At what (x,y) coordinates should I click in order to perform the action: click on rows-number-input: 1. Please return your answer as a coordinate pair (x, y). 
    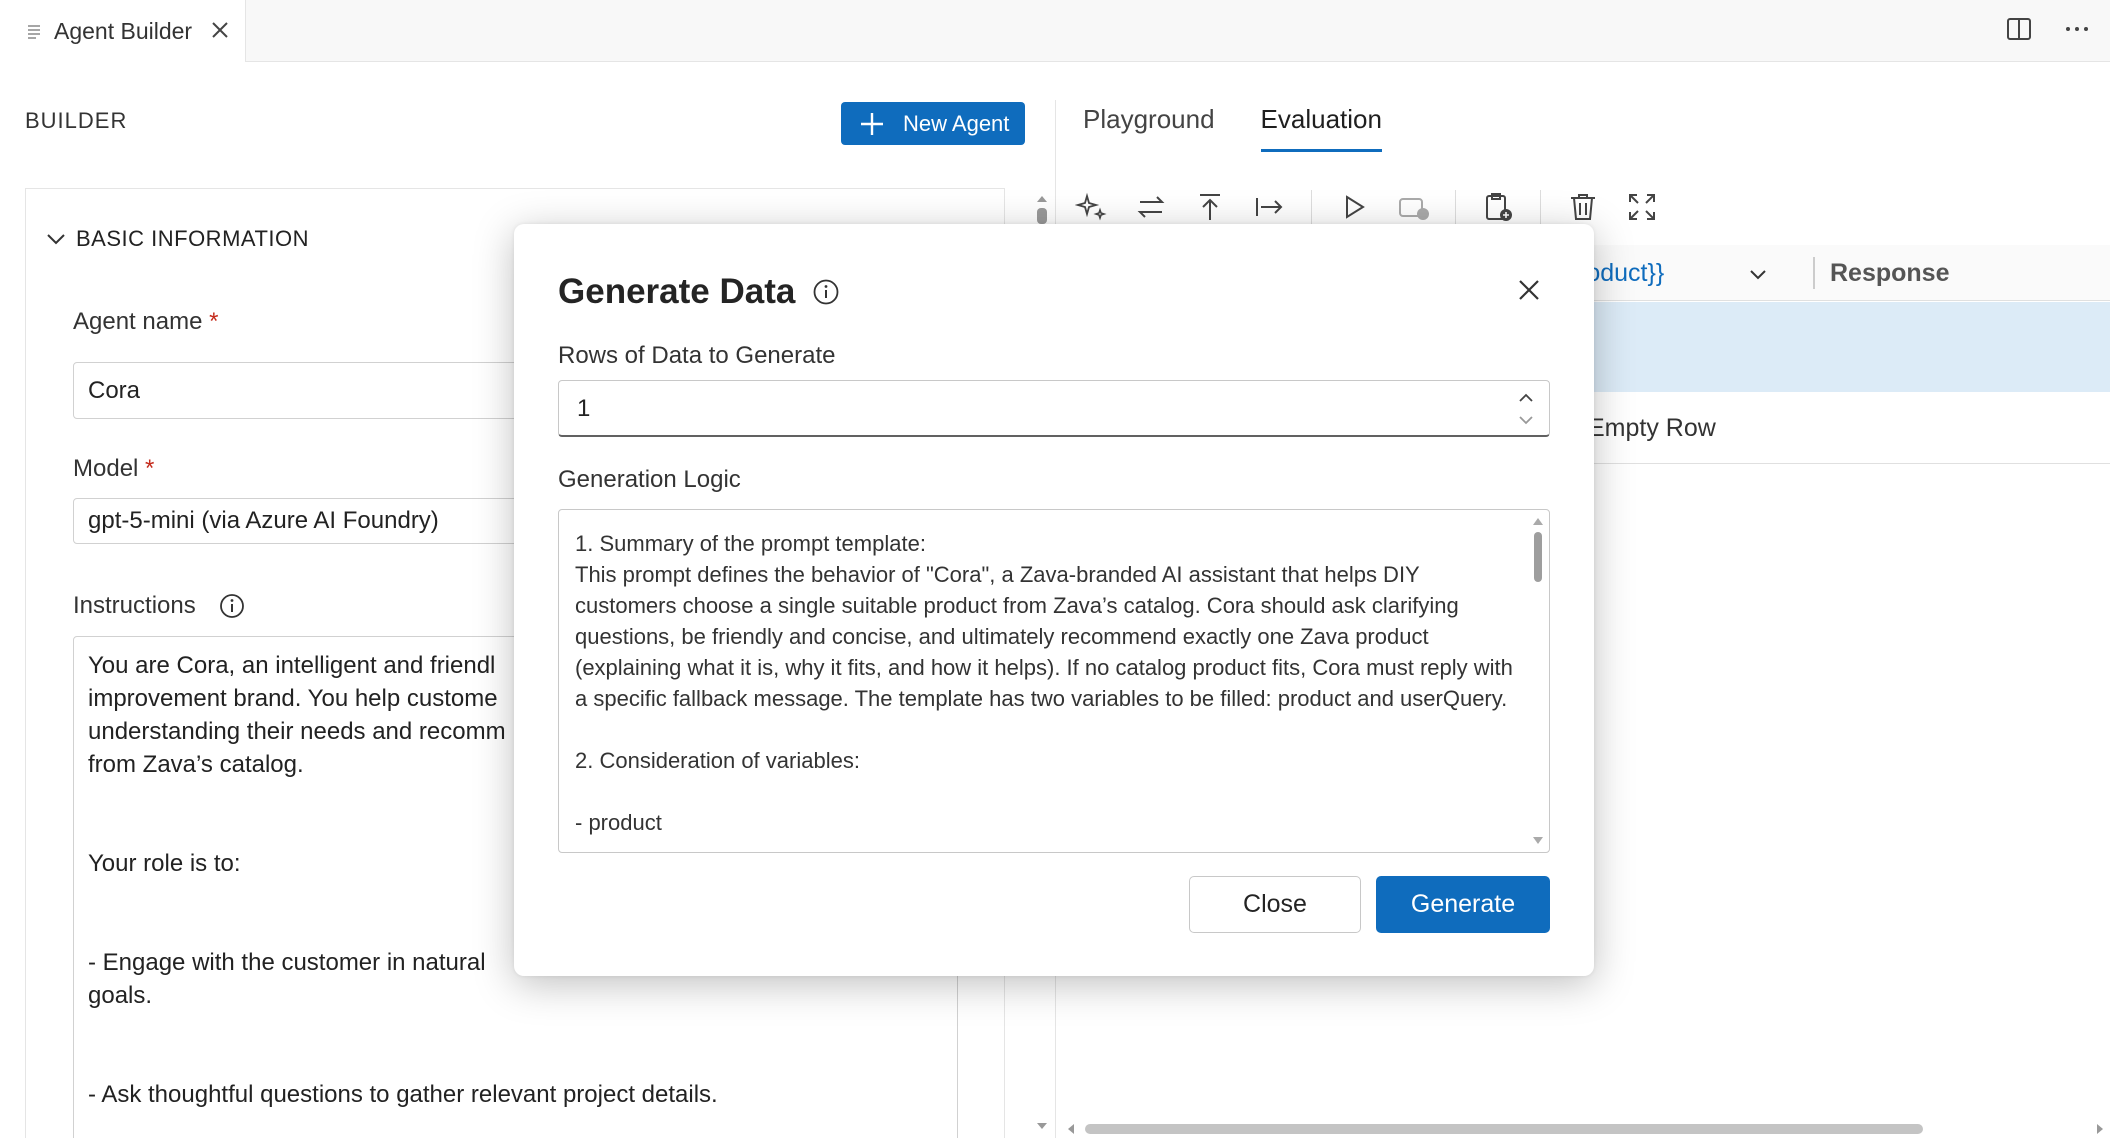
    Looking at the image, I should click on (1054, 408).